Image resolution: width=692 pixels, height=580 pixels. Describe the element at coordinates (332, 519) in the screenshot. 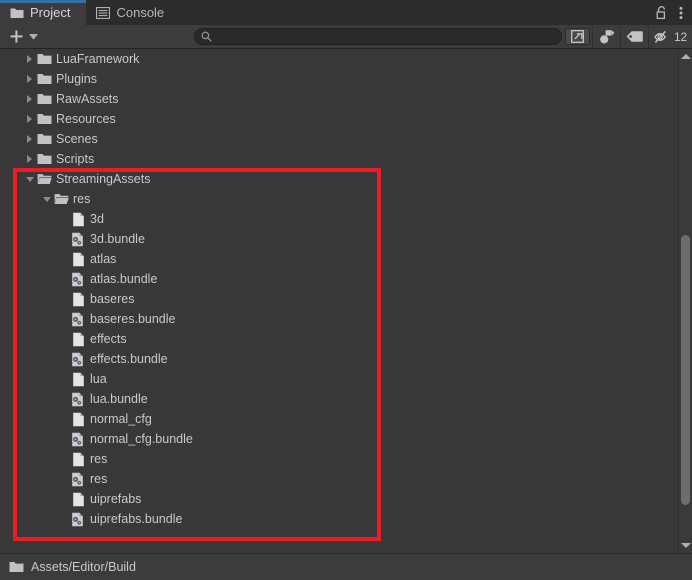

I see `tree-row: uiprefabs.bundle` at that location.